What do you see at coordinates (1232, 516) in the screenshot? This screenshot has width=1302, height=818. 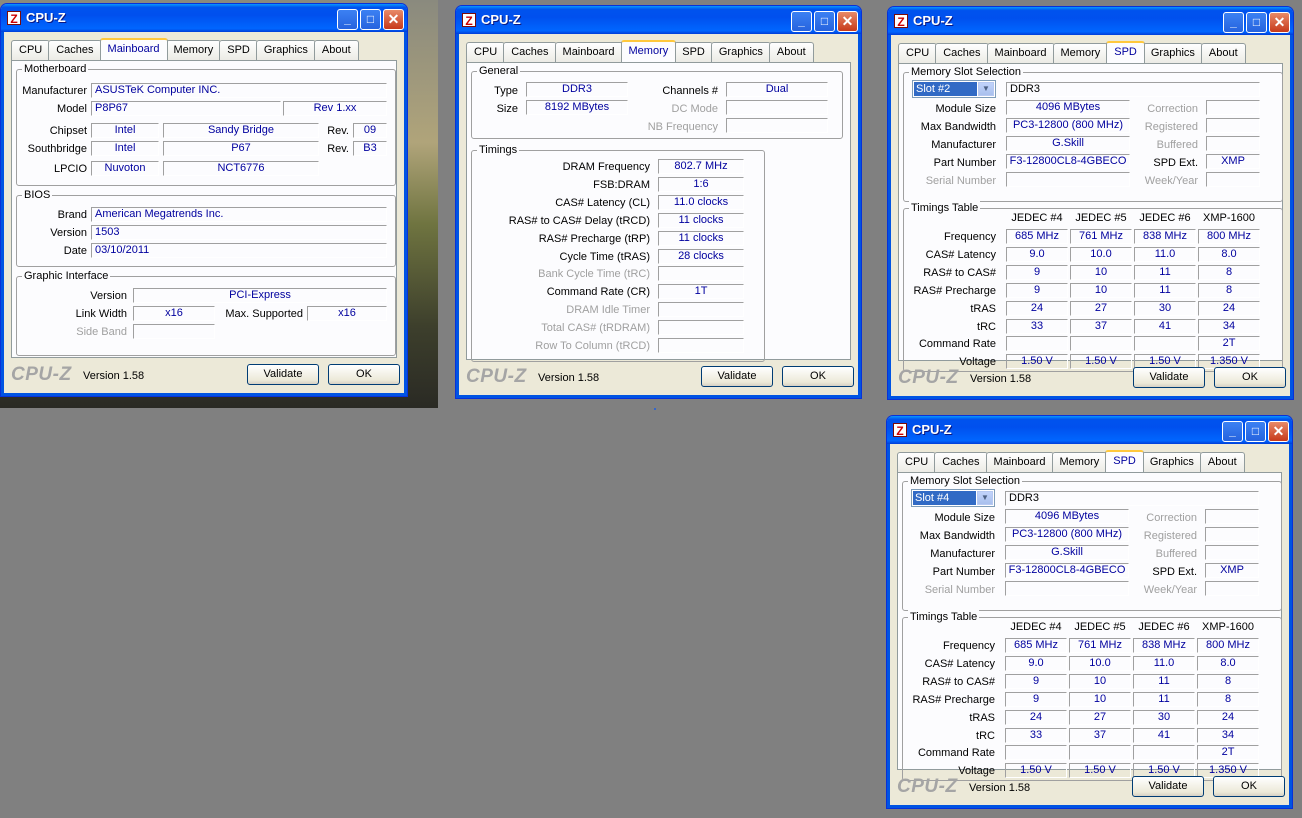 I see `correction-value` at bounding box center [1232, 516].